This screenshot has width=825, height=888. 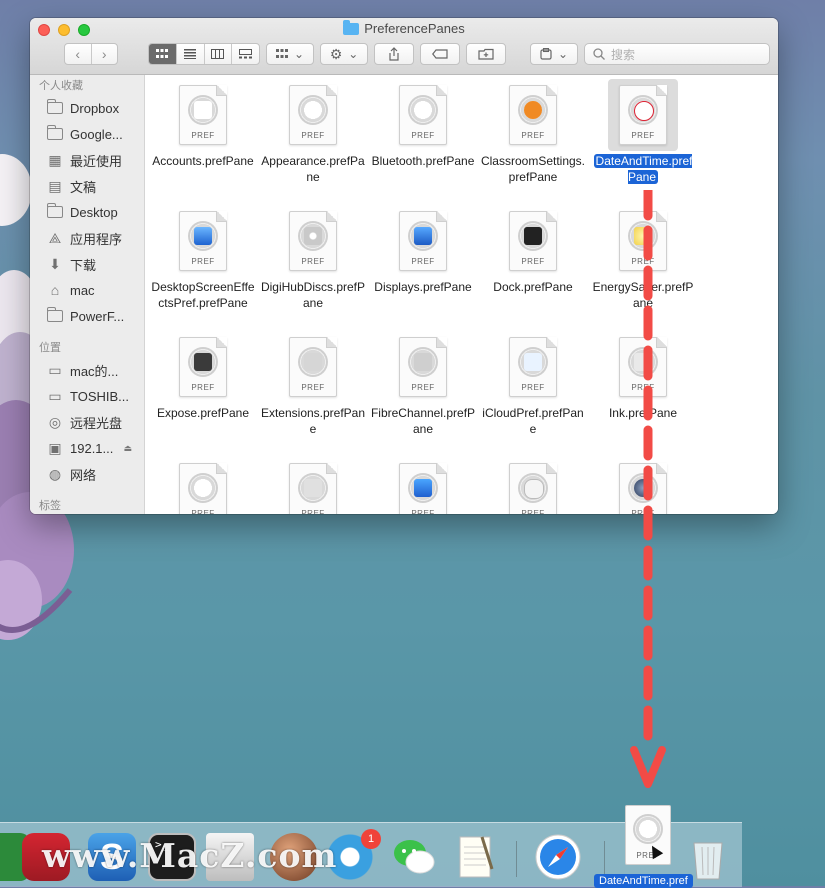 I want to click on wechat-icon, so click(x=414, y=857).